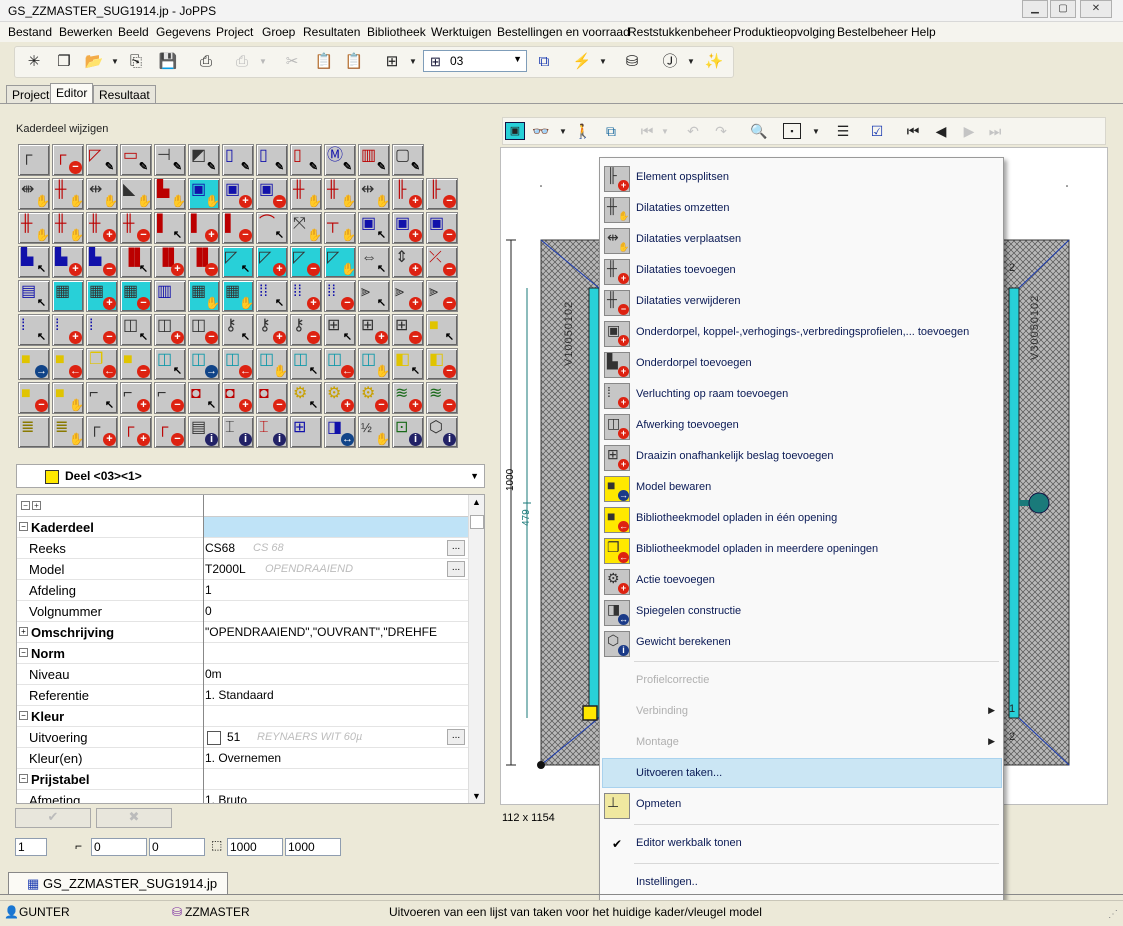 The width and height of the screenshot is (1123, 926). I want to click on yellow-model-remove-icon: ■ −, so click(34, 398).